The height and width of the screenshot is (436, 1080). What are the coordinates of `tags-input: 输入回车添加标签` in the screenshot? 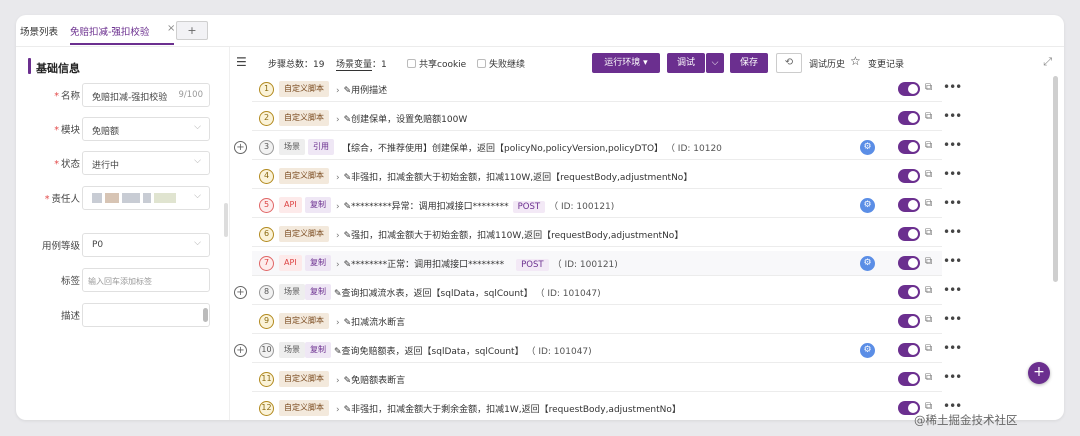 It's located at (146, 280).